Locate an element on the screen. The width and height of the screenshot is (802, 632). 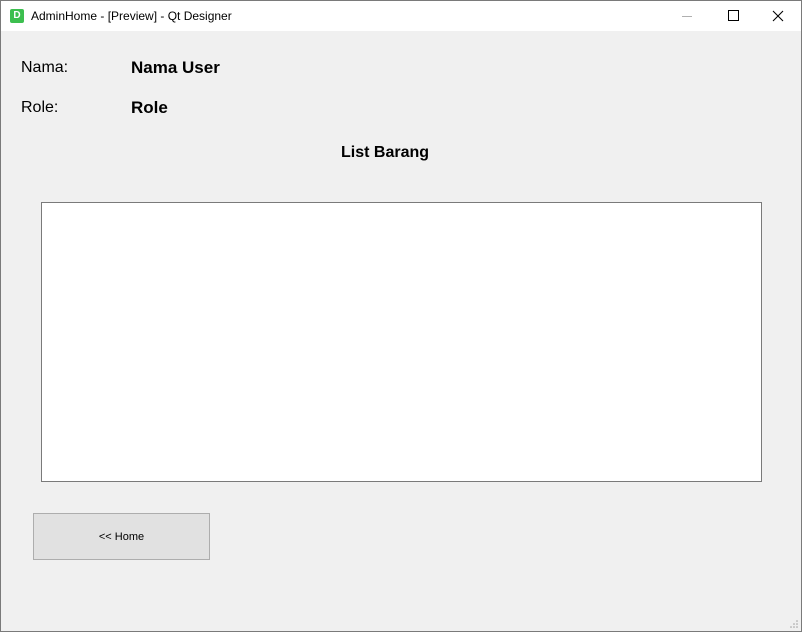
close-button is located at coordinates (778, 16).